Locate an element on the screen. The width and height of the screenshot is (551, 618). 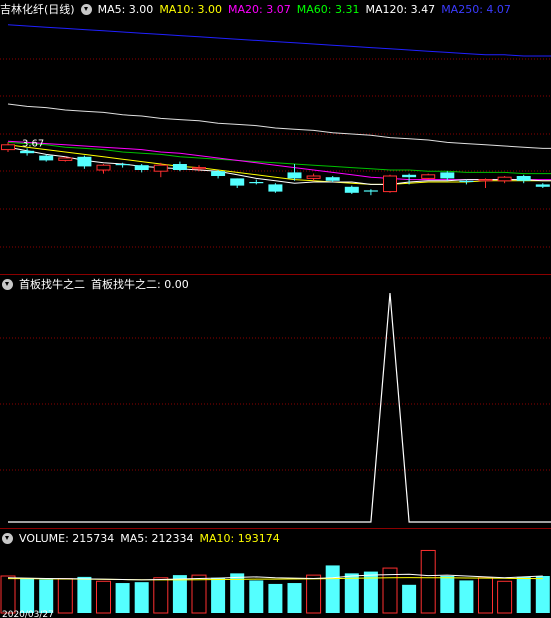
price-label: 3.67 is located at coordinates (33, 143).